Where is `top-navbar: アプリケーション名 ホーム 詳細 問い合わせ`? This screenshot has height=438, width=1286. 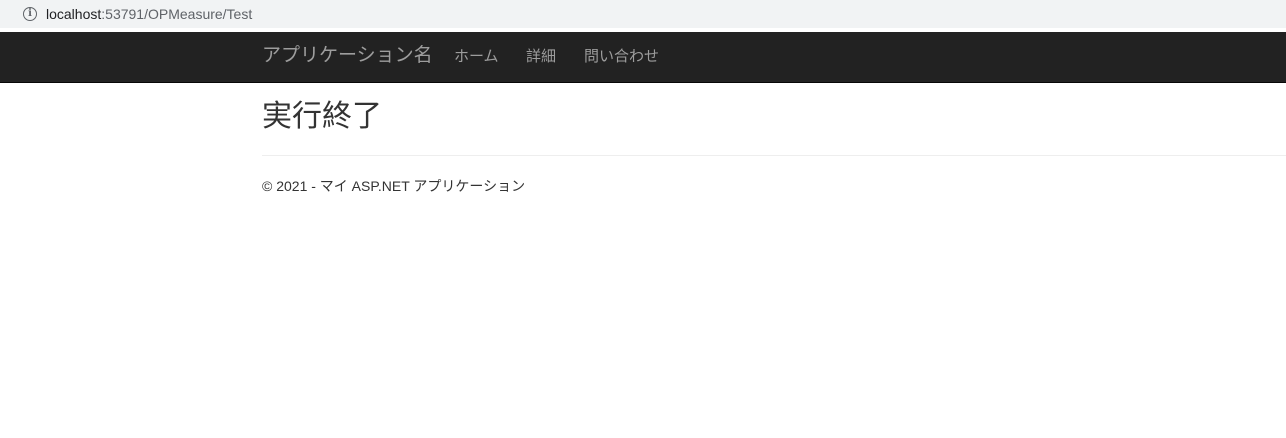 top-navbar: アプリケーション名 ホーム 詳細 問い合わせ is located at coordinates (643, 57).